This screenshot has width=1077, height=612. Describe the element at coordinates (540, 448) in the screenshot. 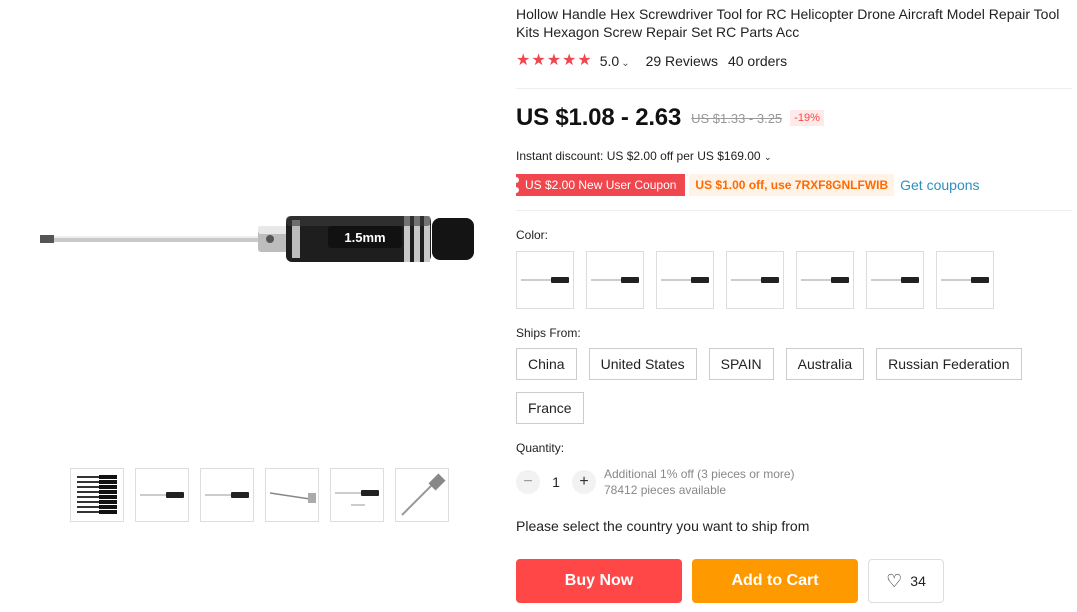

I see `quantity-label: Quantity:` at that location.